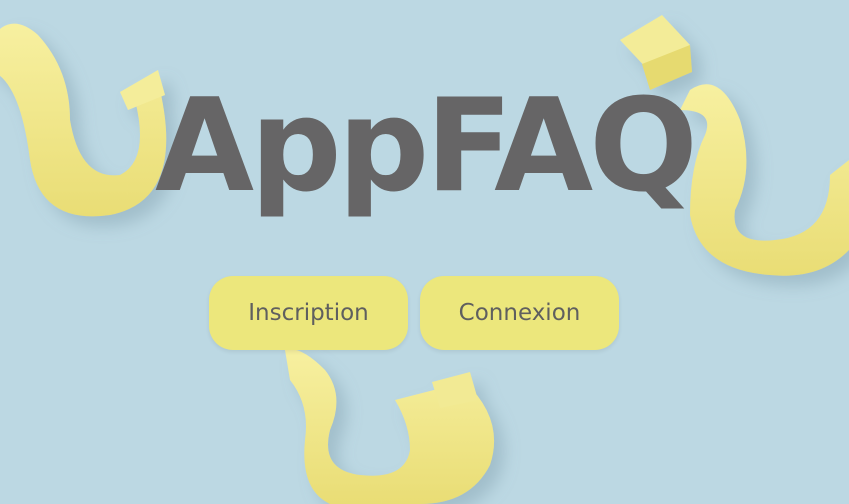  Describe the element at coordinates (390, 426) in the screenshot. I see `question-mark-bottom-icon` at that location.